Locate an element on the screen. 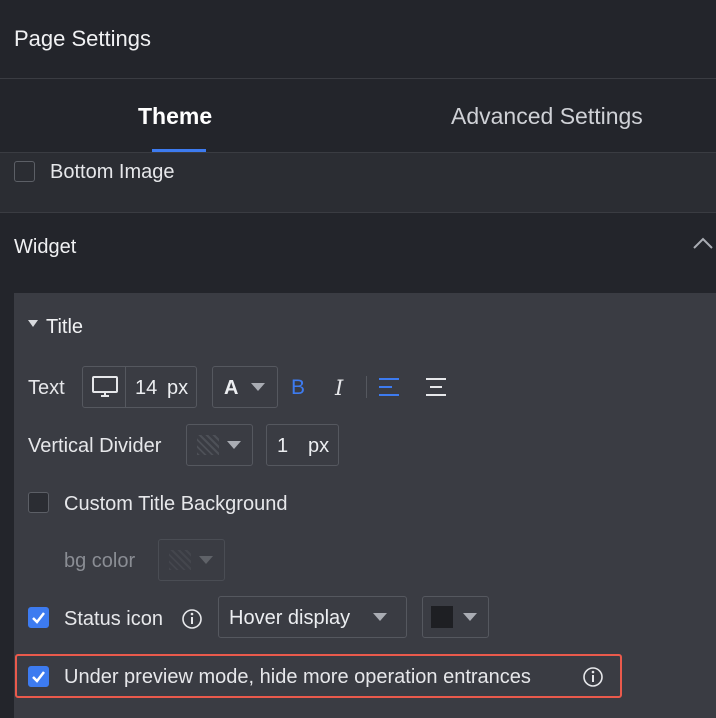 The width and height of the screenshot is (716, 718). bottom-image-label: Bottom Image is located at coordinates (112, 172).